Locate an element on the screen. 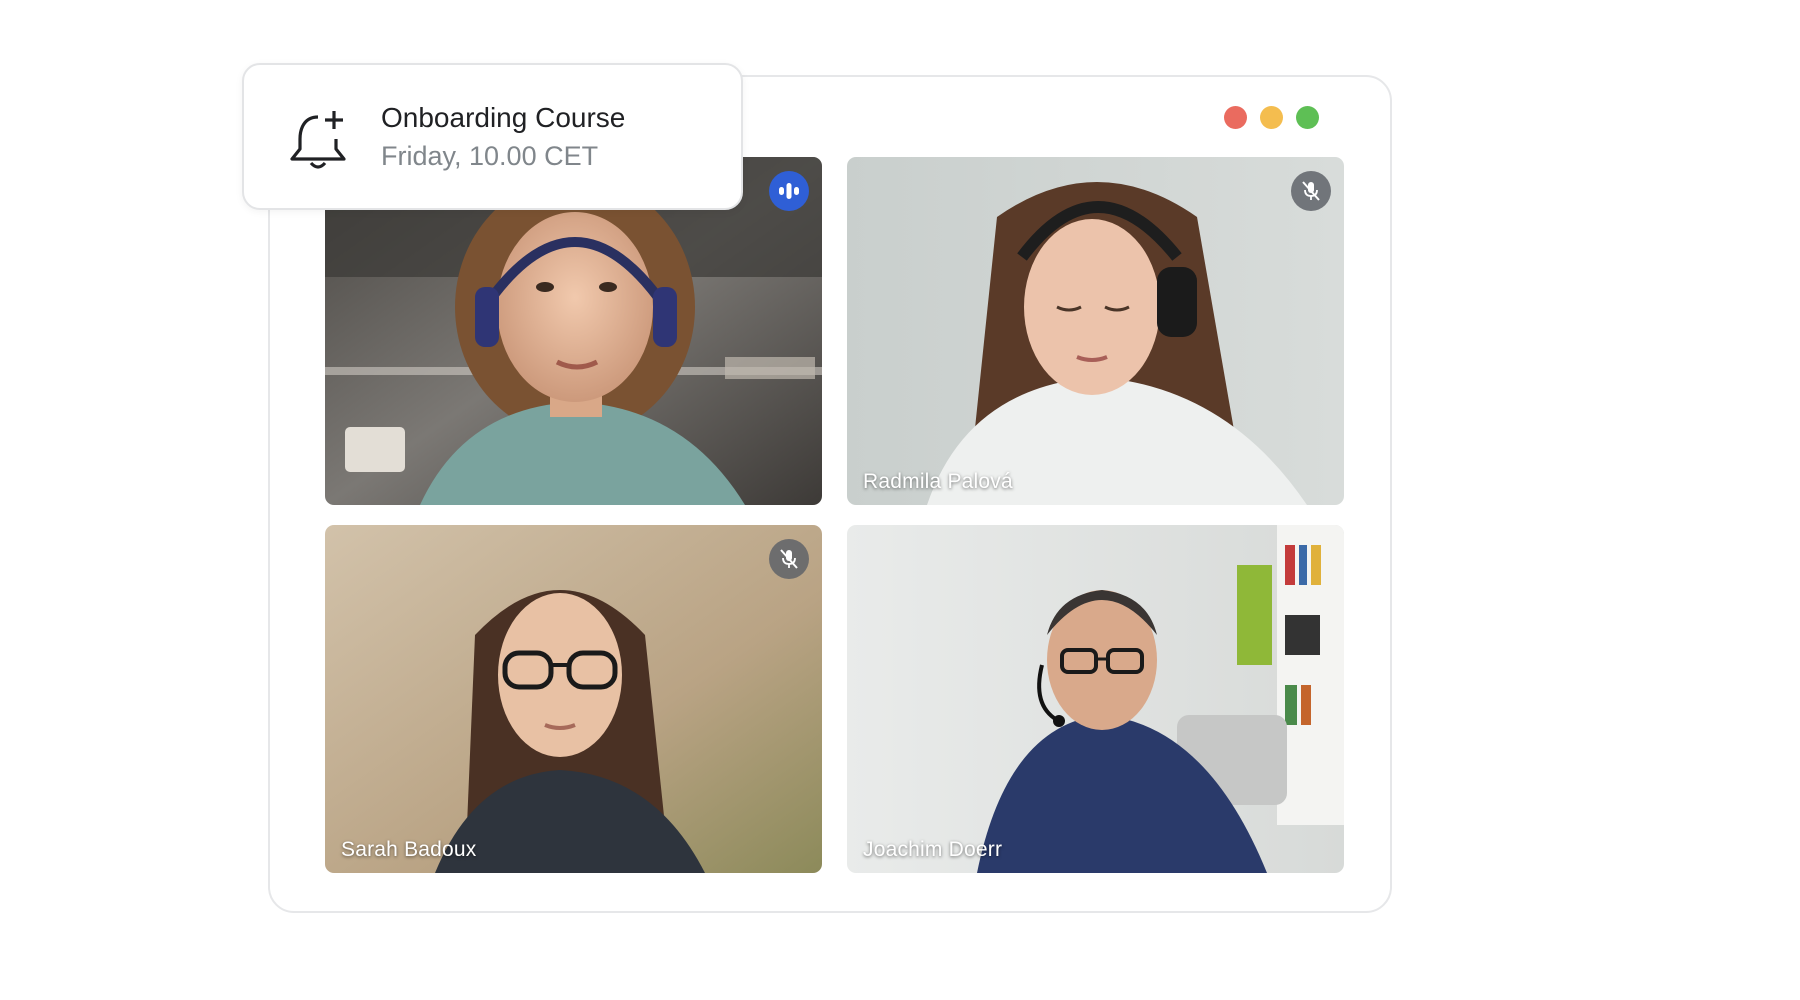 The width and height of the screenshot is (1800, 1000). participant-name: Radmila Palová is located at coordinates (938, 481).